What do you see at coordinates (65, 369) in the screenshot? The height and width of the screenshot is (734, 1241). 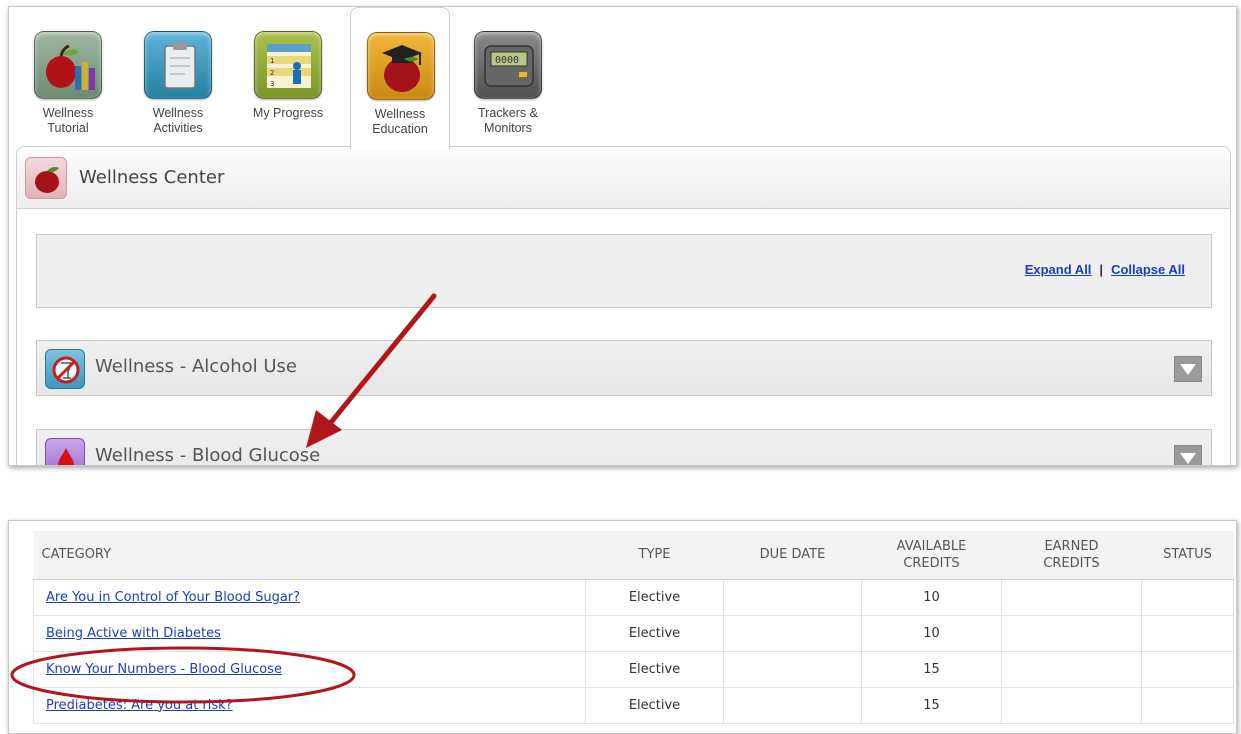 I see `no-alcohol-icon` at bounding box center [65, 369].